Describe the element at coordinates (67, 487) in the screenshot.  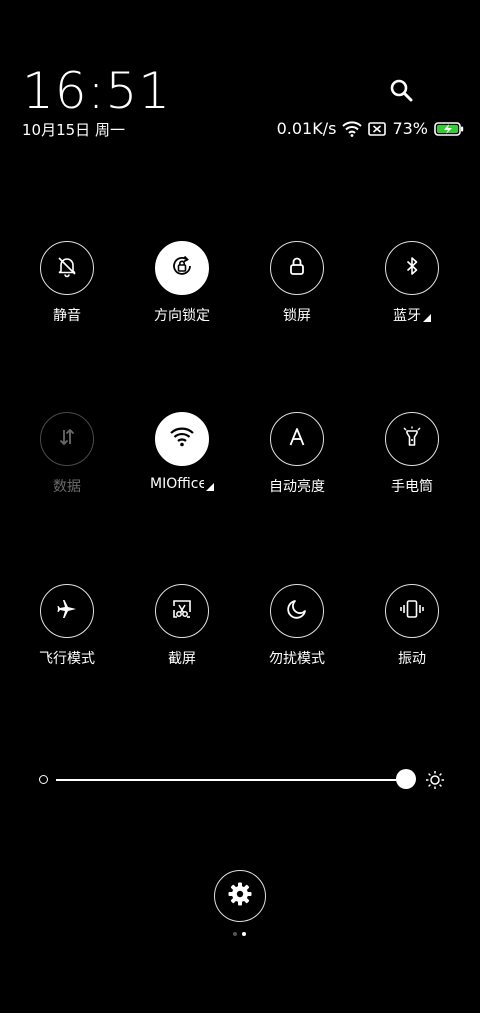
I see `tile-label: 数据` at that location.